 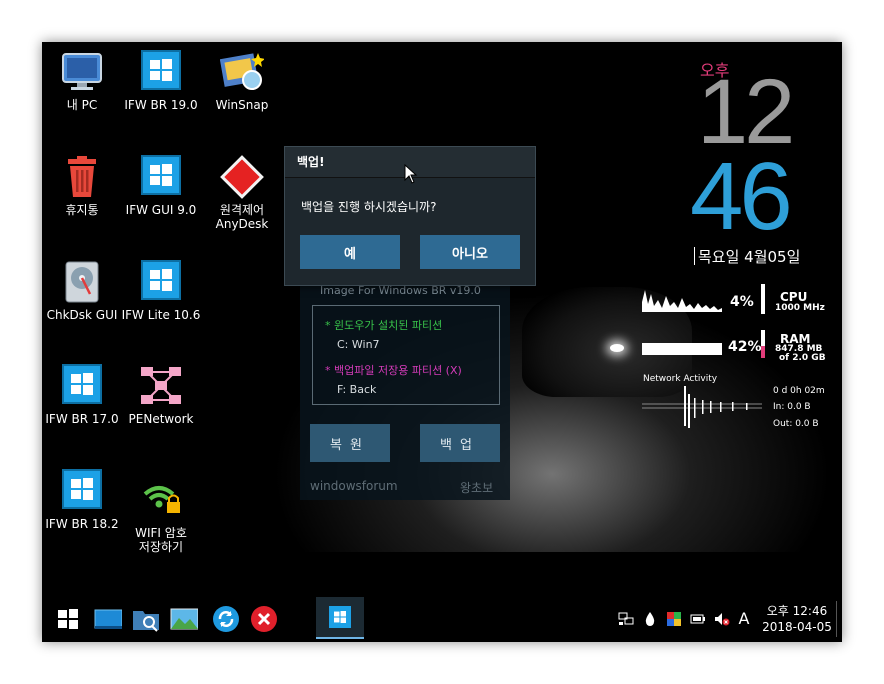 I want to click on sync-icon, so click(x=226, y=619).